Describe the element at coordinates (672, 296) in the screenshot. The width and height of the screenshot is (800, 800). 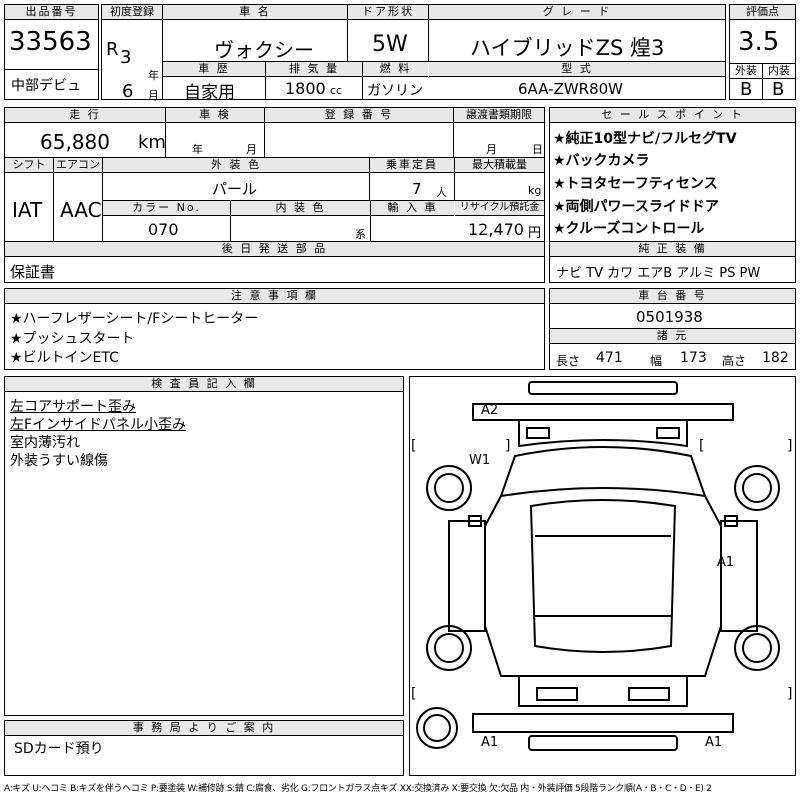
I see `chassis-label: 車 台 番 号` at that location.